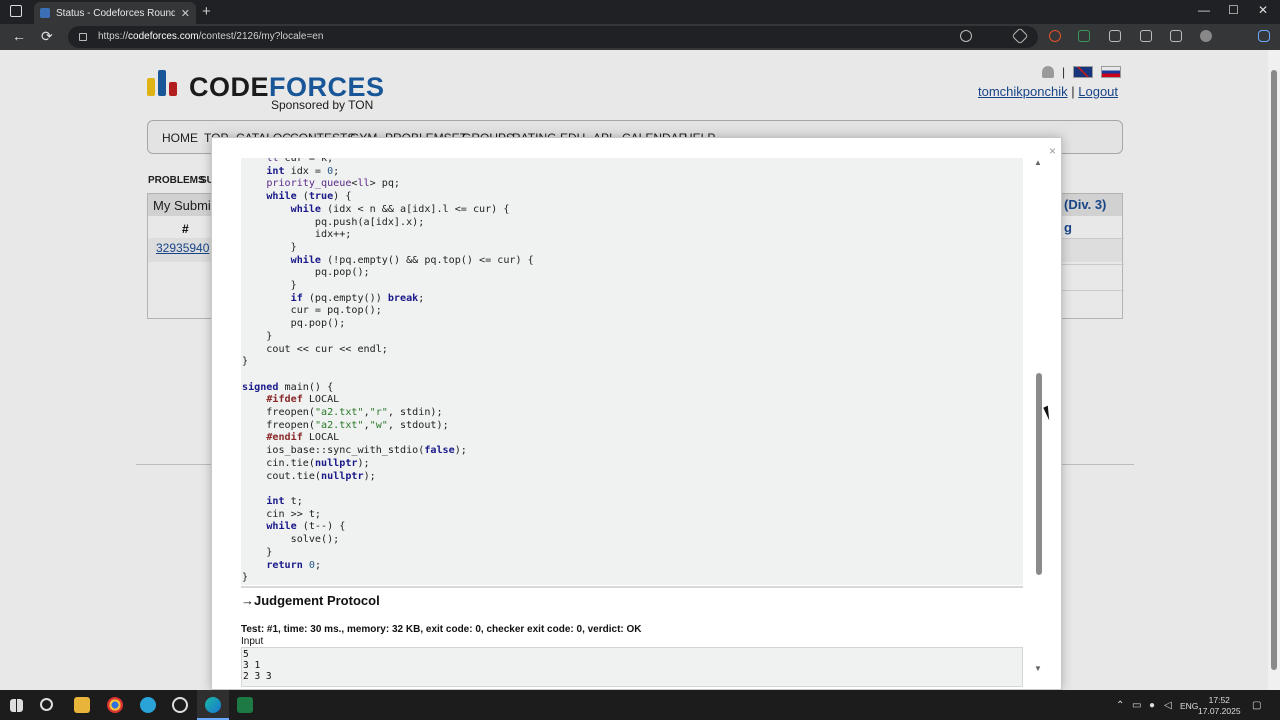 Image resolution: width=1280 pixels, height=720 pixels. I want to click on test-input-text: 5 3 1 2 3 3, so click(257, 665).